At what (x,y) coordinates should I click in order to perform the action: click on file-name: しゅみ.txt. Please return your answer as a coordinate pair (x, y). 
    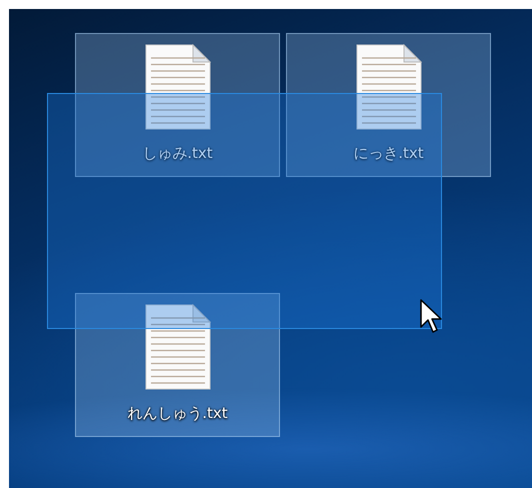
    Looking at the image, I should click on (177, 153).